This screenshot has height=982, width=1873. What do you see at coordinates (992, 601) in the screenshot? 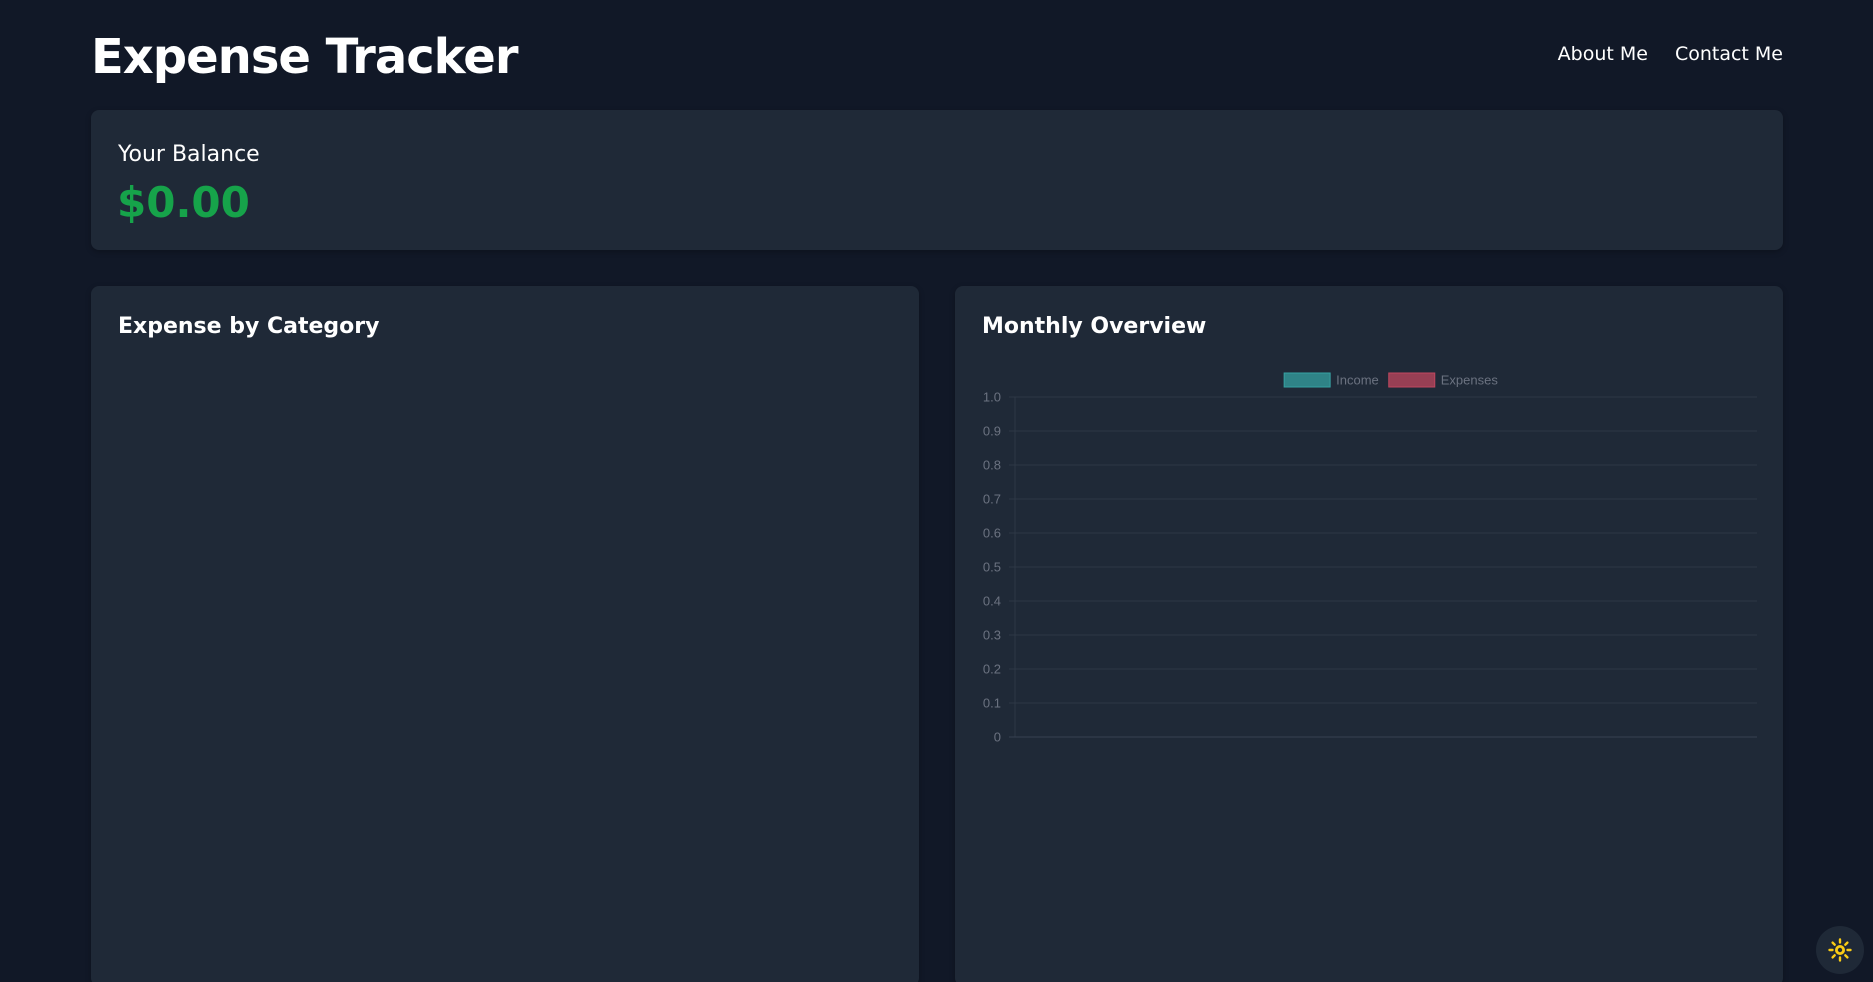
I see `y-tick-label: 0.4` at bounding box center [992, 601].